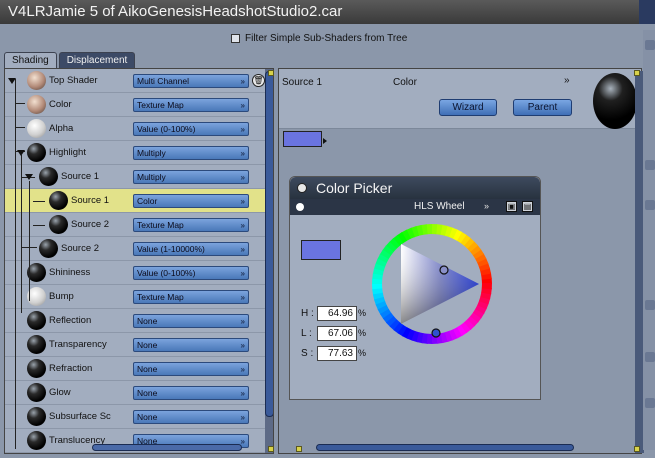 This screenshot has width=655, height=458. I want to click on hue-marker-handle, so click(436, 333).